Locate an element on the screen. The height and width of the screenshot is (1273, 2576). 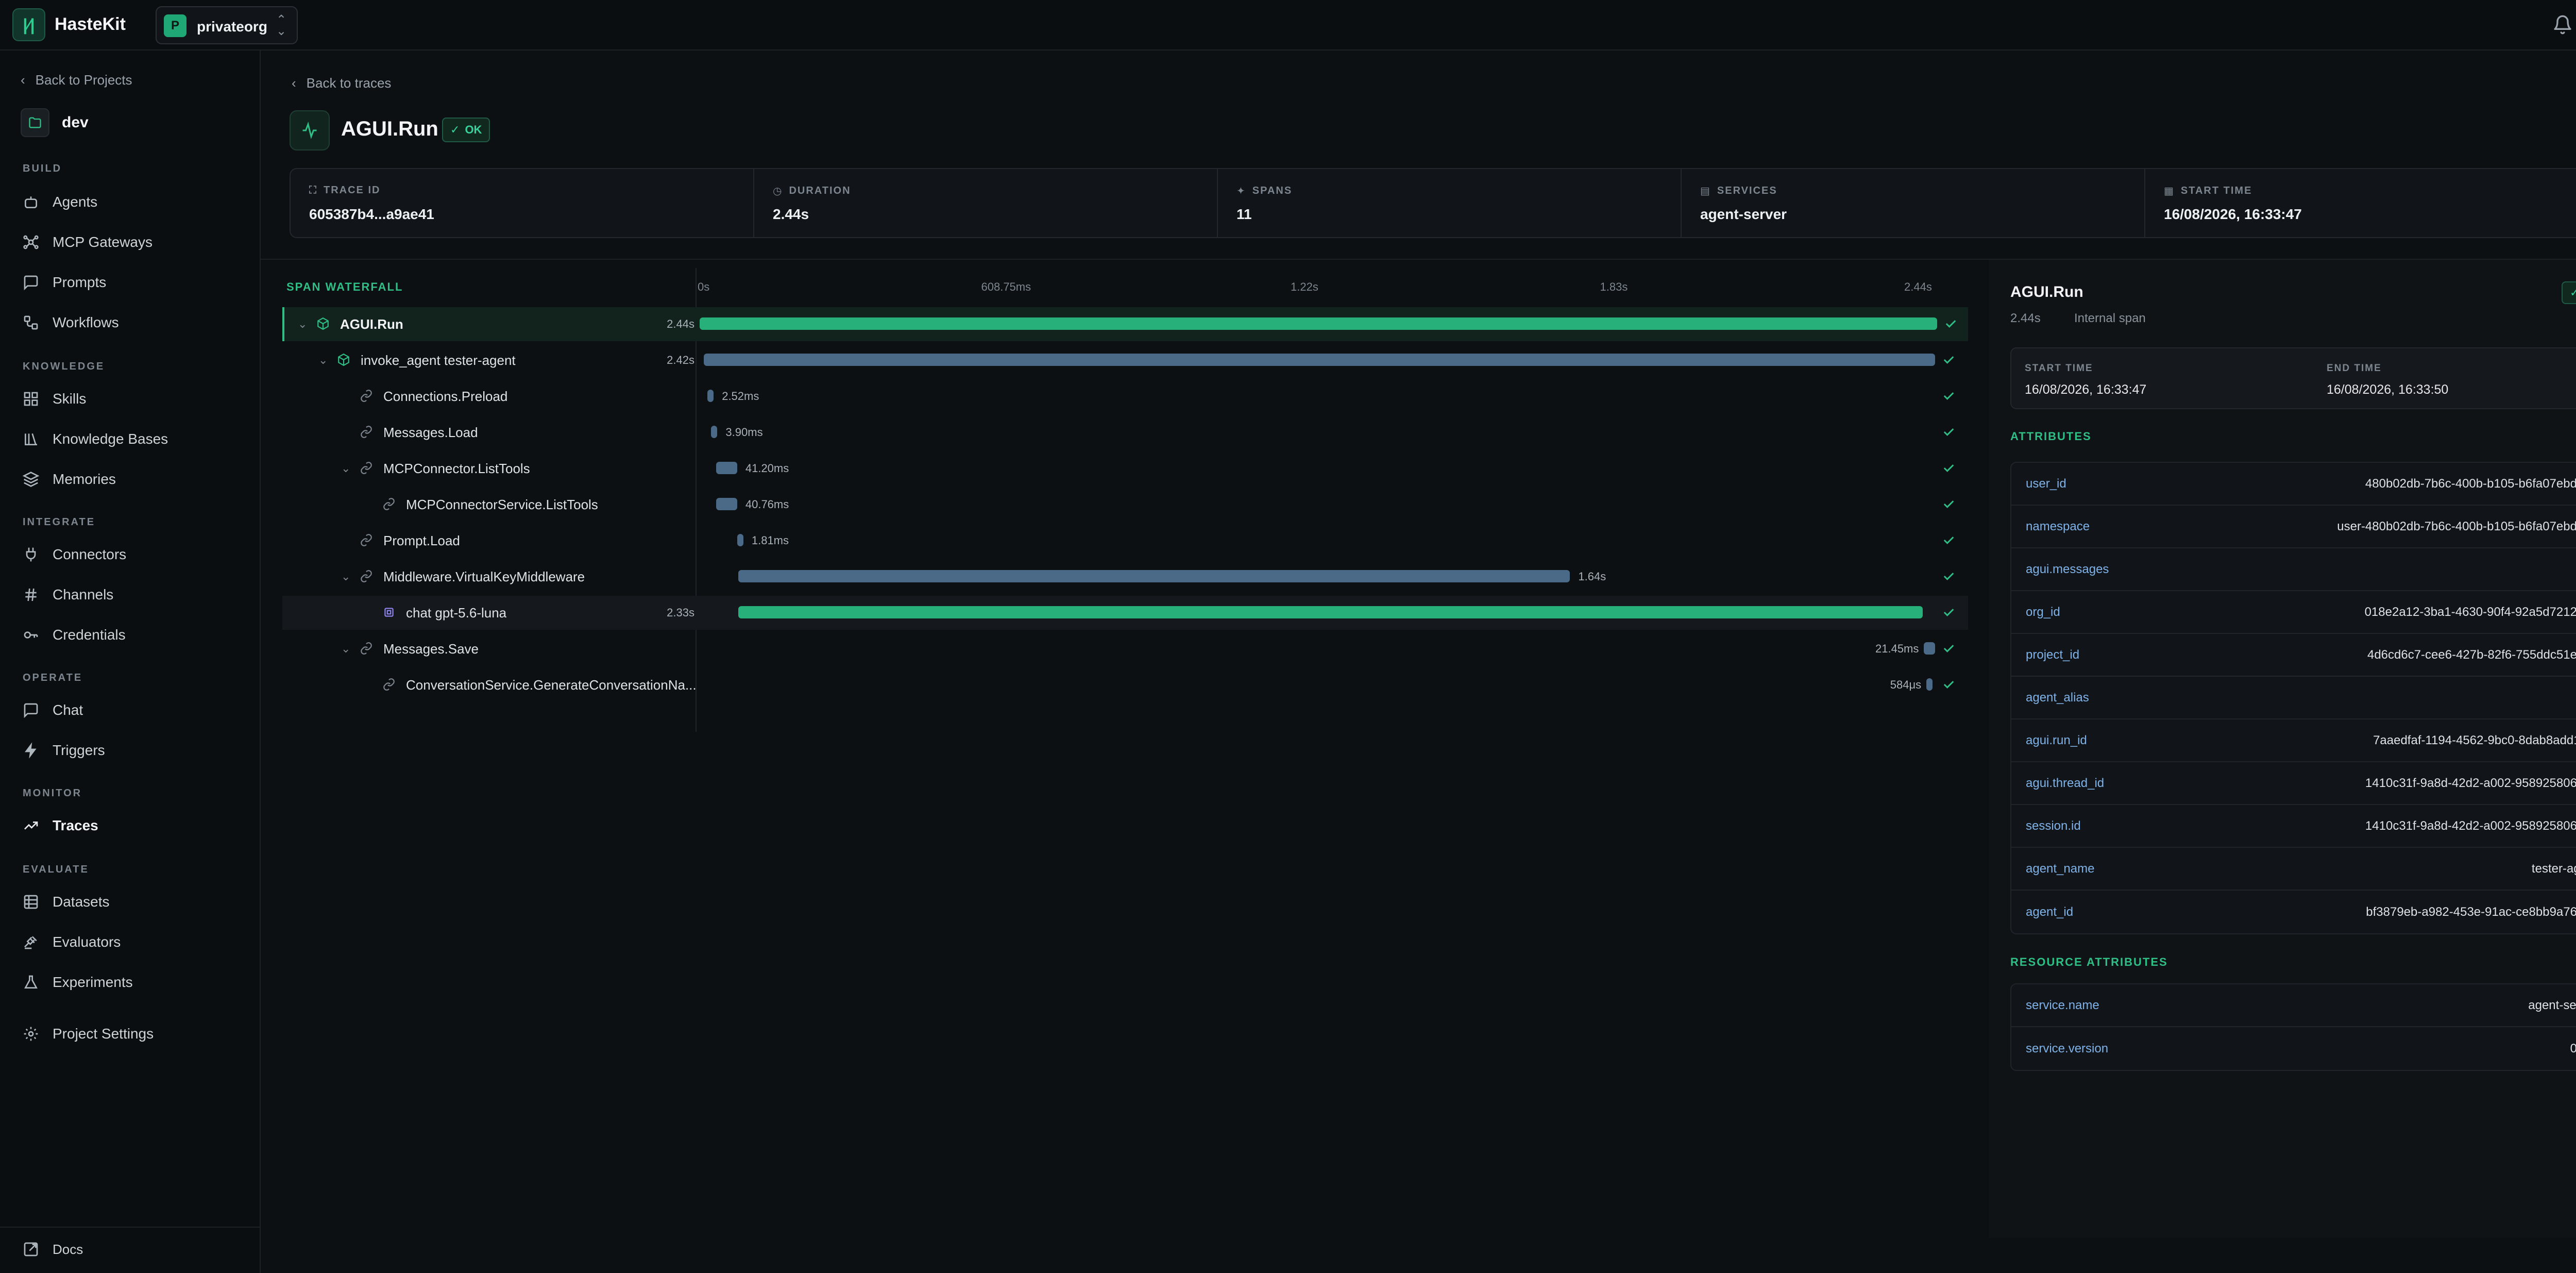
attribute-key: user_id is located at coordinates (2046, 483).